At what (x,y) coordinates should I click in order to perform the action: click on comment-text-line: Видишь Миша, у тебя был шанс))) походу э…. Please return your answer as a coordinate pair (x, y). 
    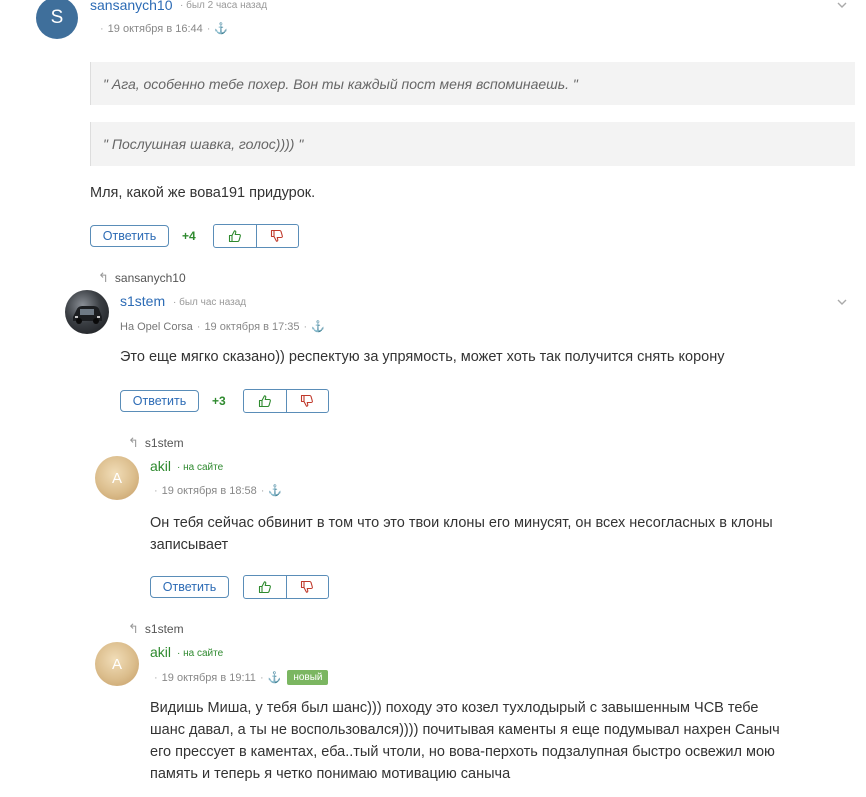
    Looking at the image, I should click on (454, 708).